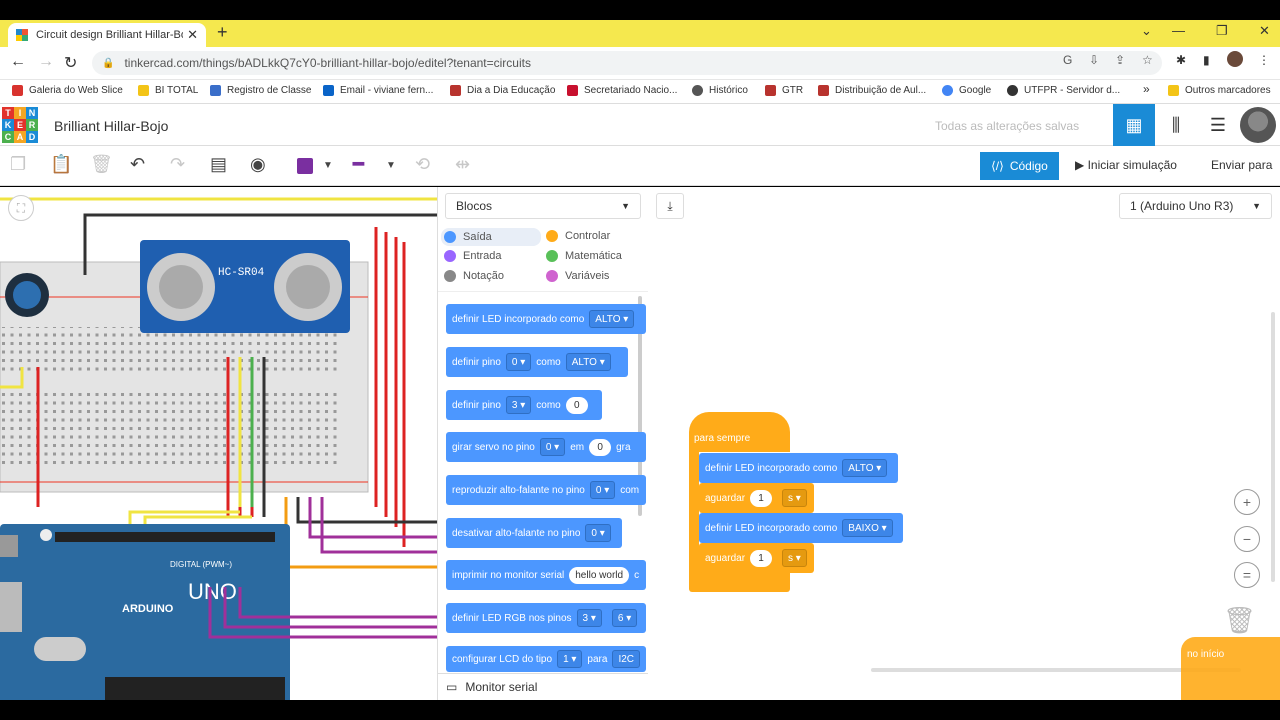 This screenshot has height=720, width=1280. Describe the element at coordinates (18, 62) in the screenshot. I see `back-icon: ←` at that location.